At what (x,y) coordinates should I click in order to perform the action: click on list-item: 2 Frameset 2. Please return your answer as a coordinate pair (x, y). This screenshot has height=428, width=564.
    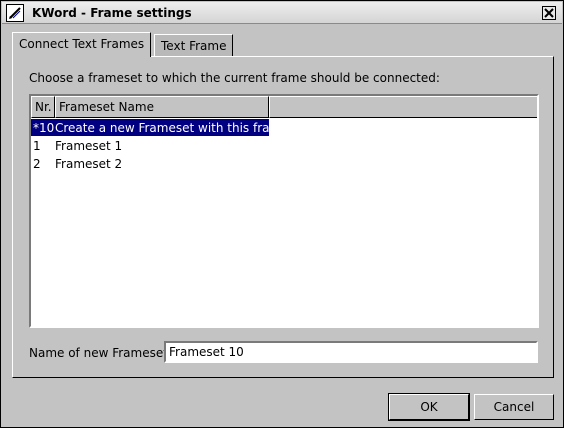
    Looking at the image, I should click on (150, 163).